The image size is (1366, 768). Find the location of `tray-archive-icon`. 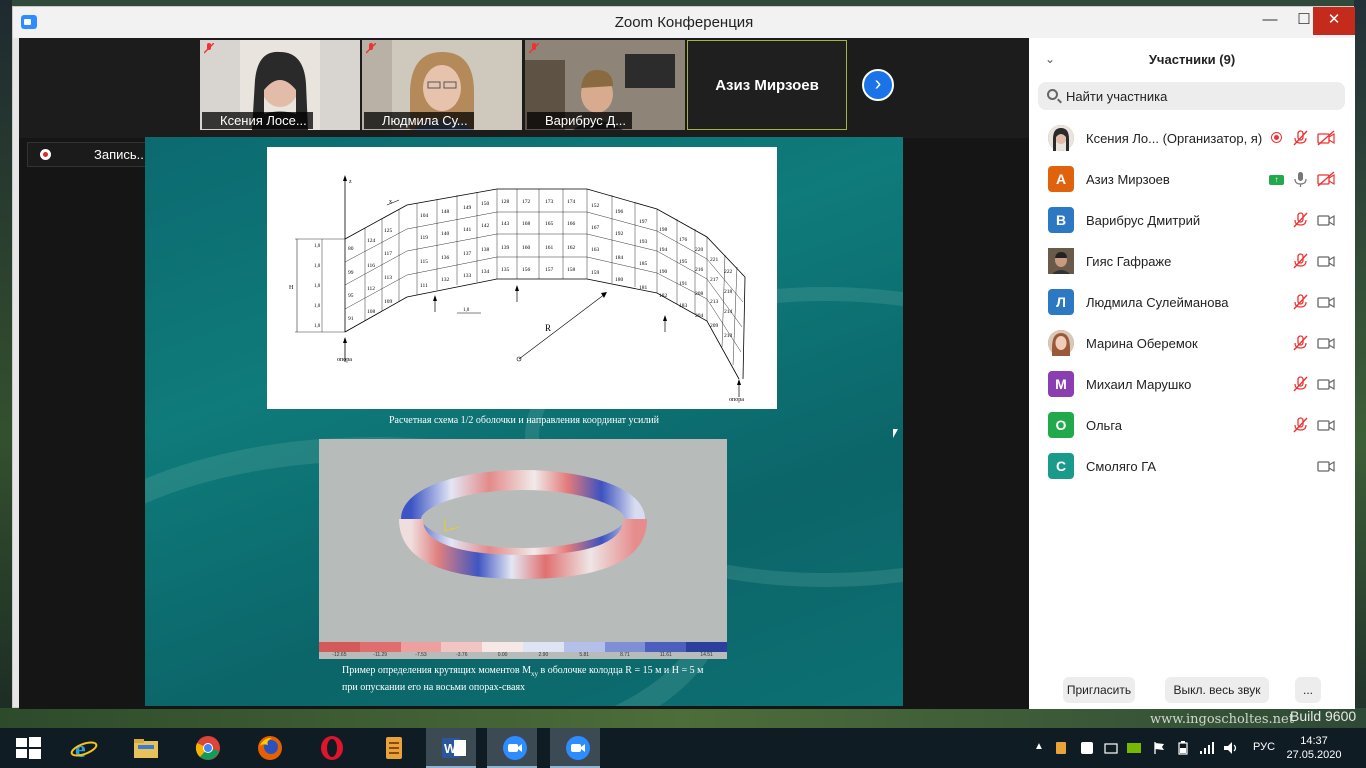

tray-archive-icon is located at coordinates (1061, 748).